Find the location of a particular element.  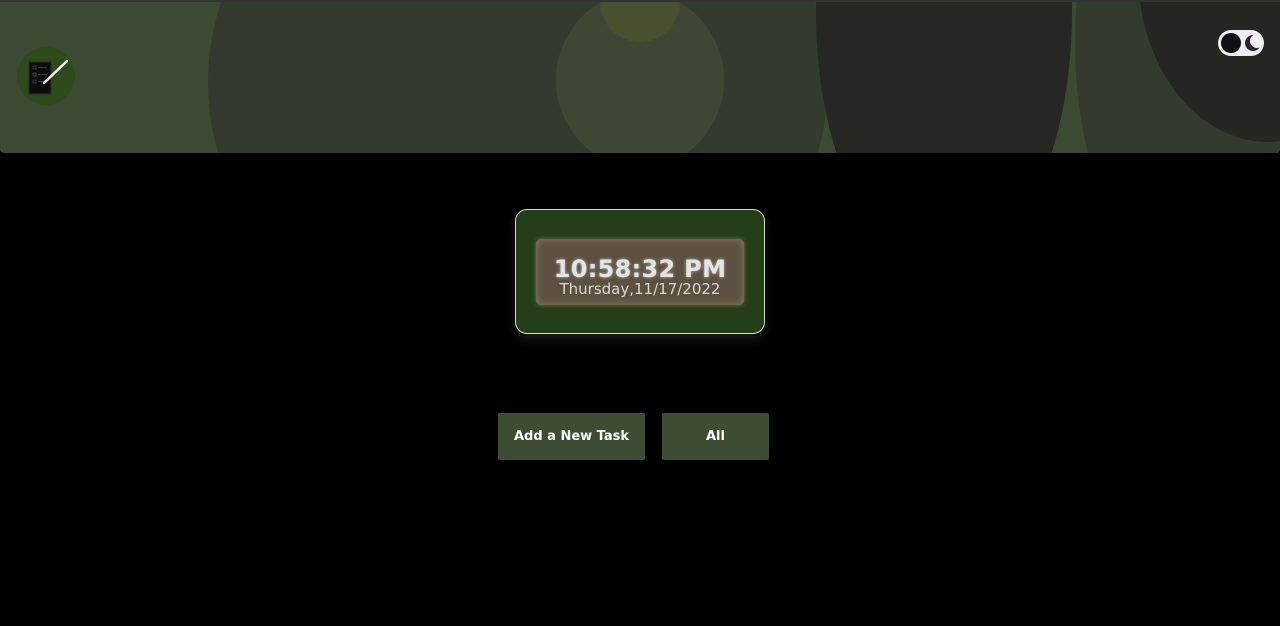

app-logo is located at coordinates (46, 76).